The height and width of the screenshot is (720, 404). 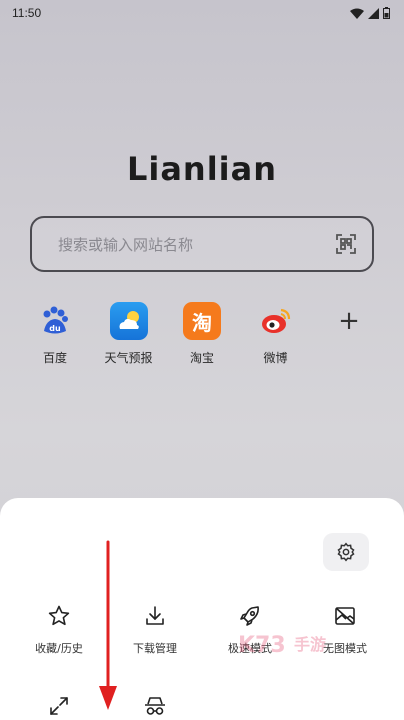 I want to click on watermark-logo: K73 手游, so click(x=282, y=645).